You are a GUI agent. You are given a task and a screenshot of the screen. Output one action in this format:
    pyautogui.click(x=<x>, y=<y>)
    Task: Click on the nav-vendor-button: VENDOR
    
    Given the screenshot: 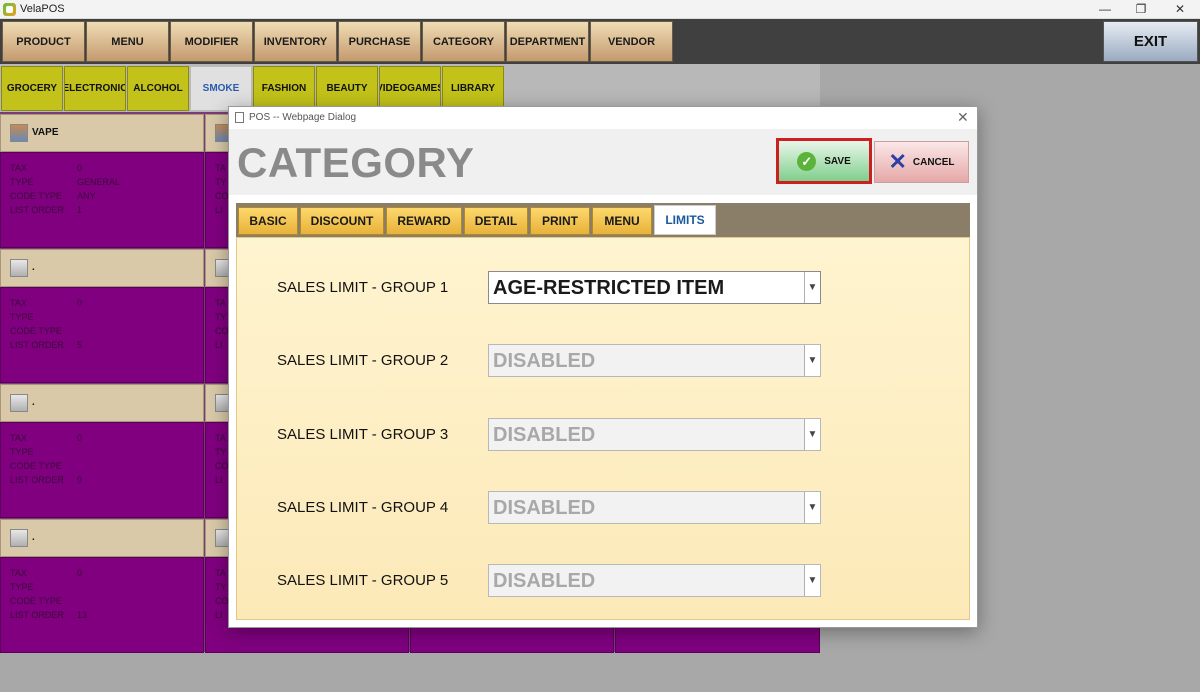 What is the action you would take?
    pyautogui.click(x=631, y=41)
    